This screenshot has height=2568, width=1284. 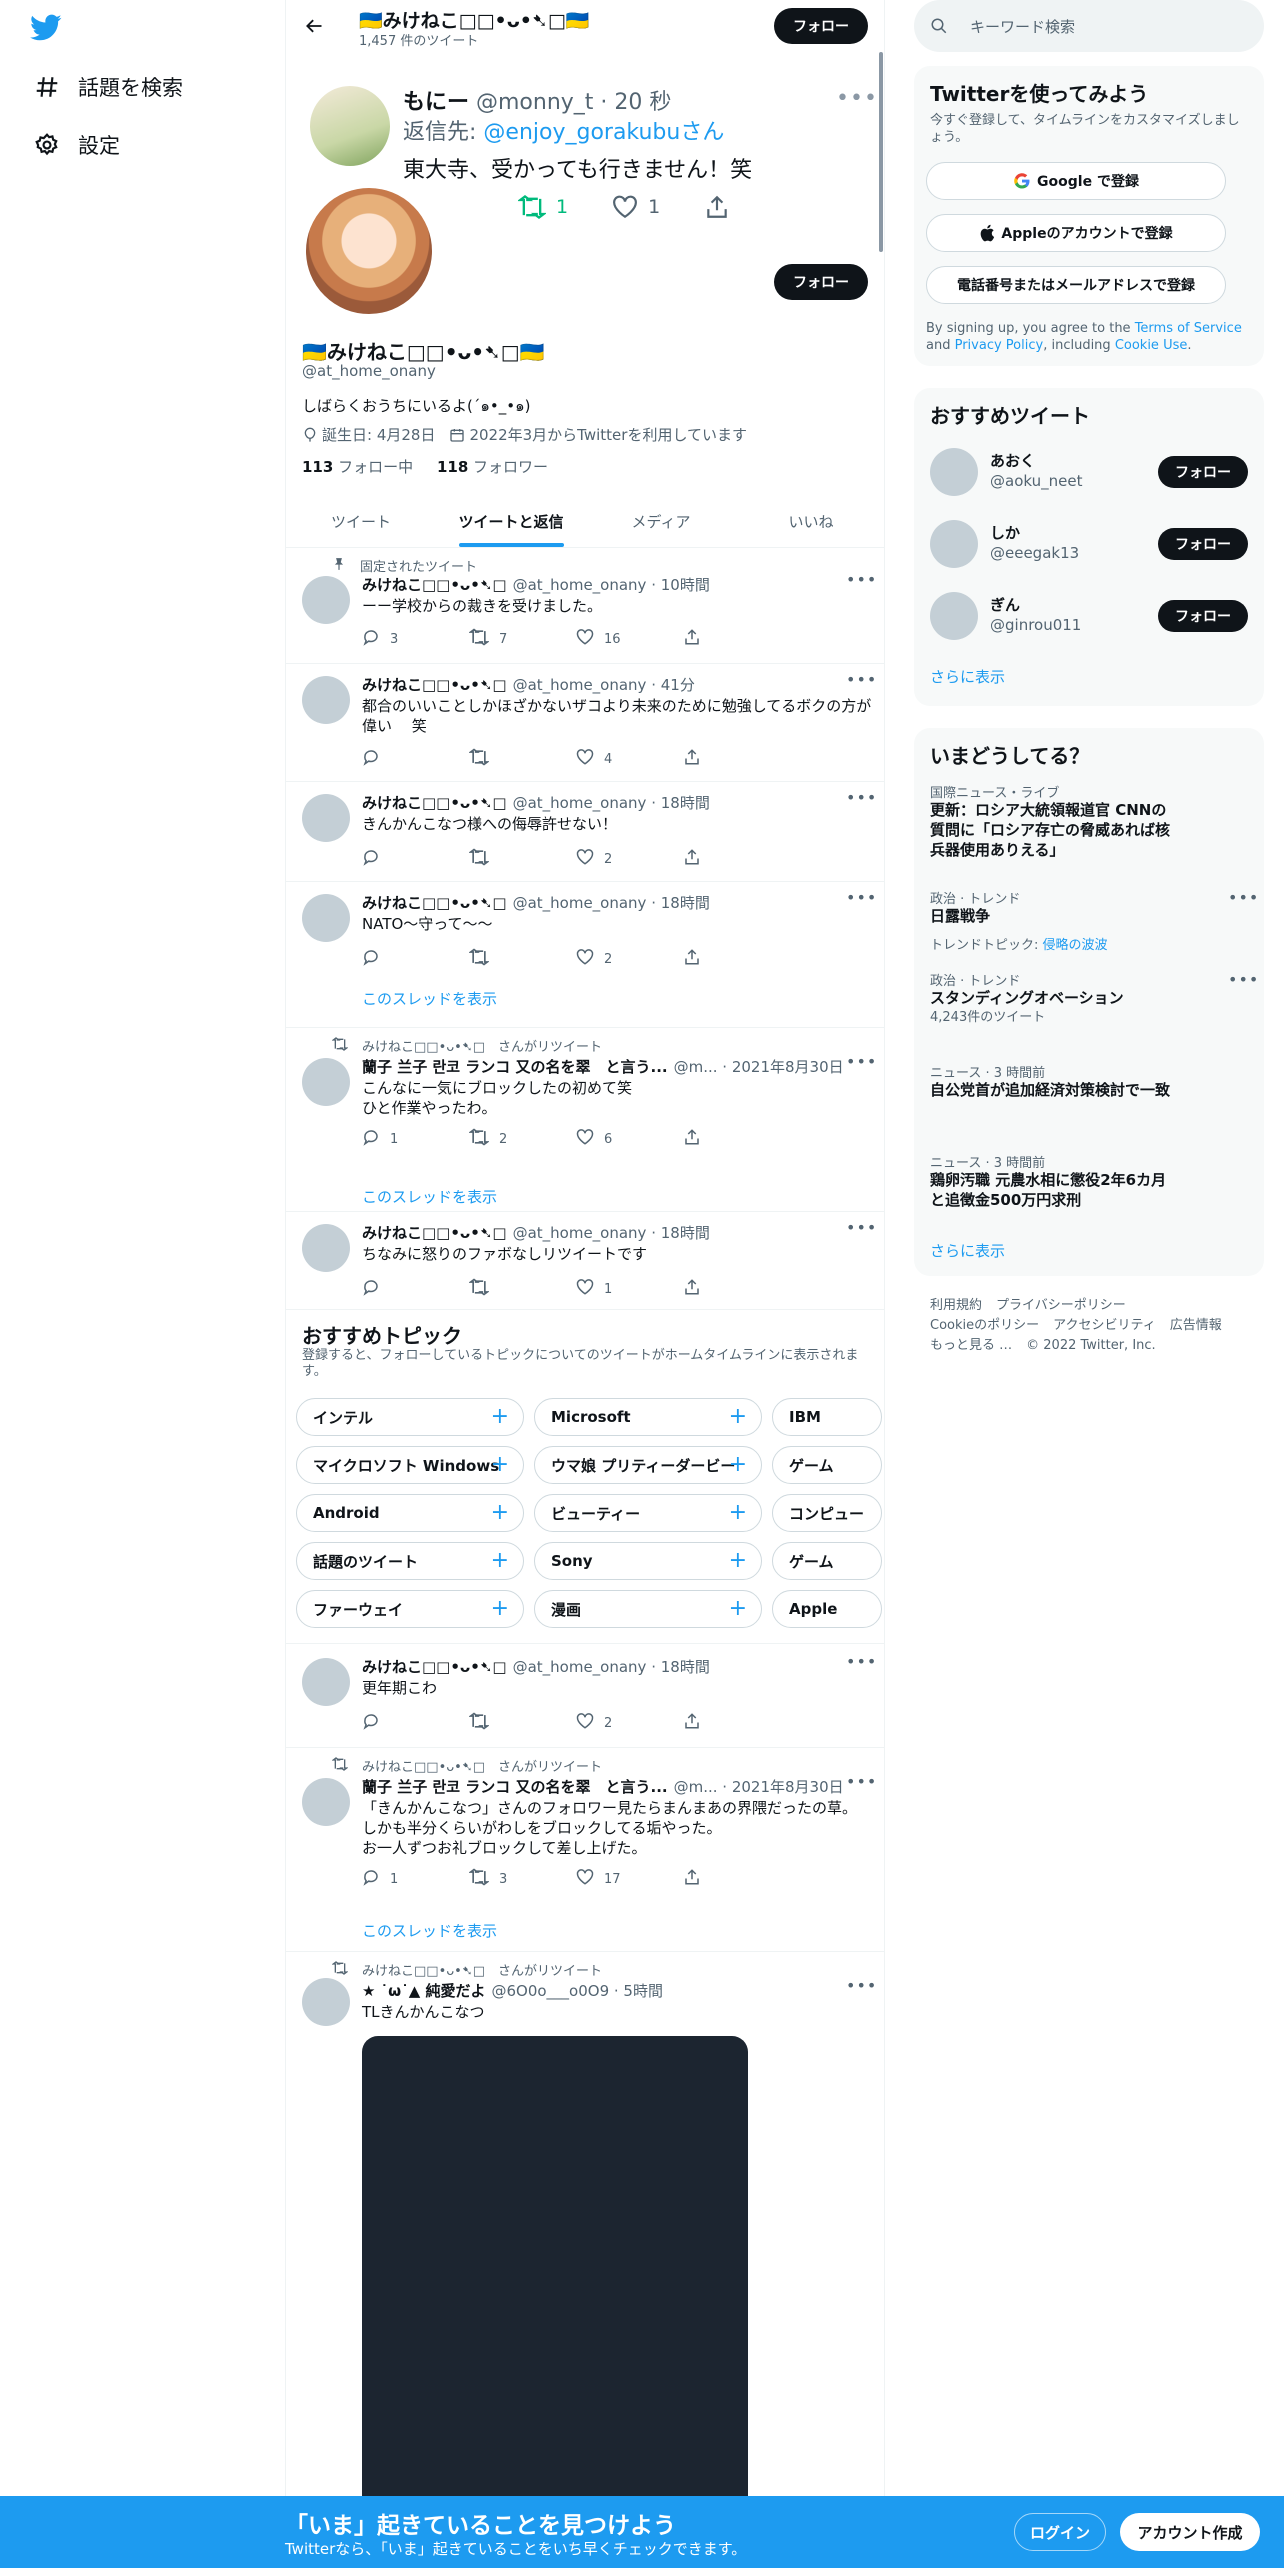 I want to click on retweet-button: 3, so click(x=522, y=1879).